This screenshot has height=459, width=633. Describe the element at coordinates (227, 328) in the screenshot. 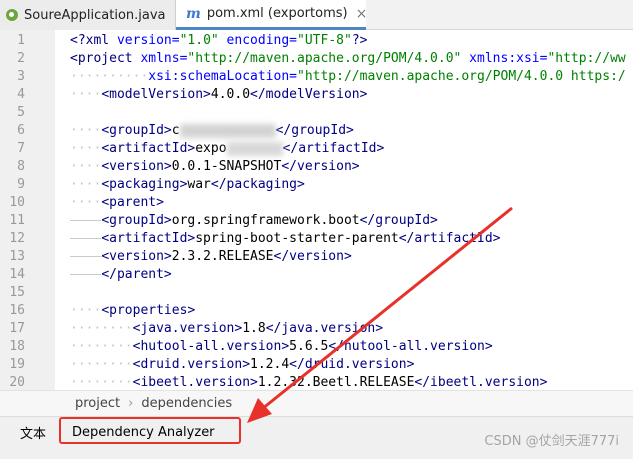

I see `code-line-17: ········<java.version>1.8</java.version>` at that location.